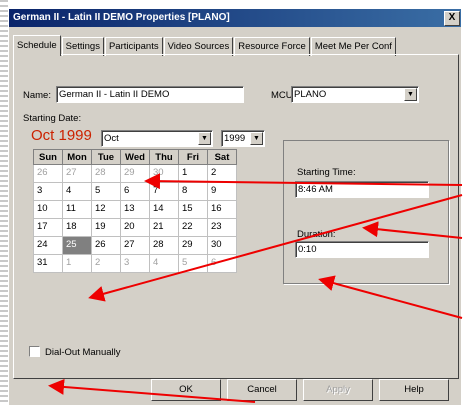  I want to click on calendar-day: 15, so click(193, 209).